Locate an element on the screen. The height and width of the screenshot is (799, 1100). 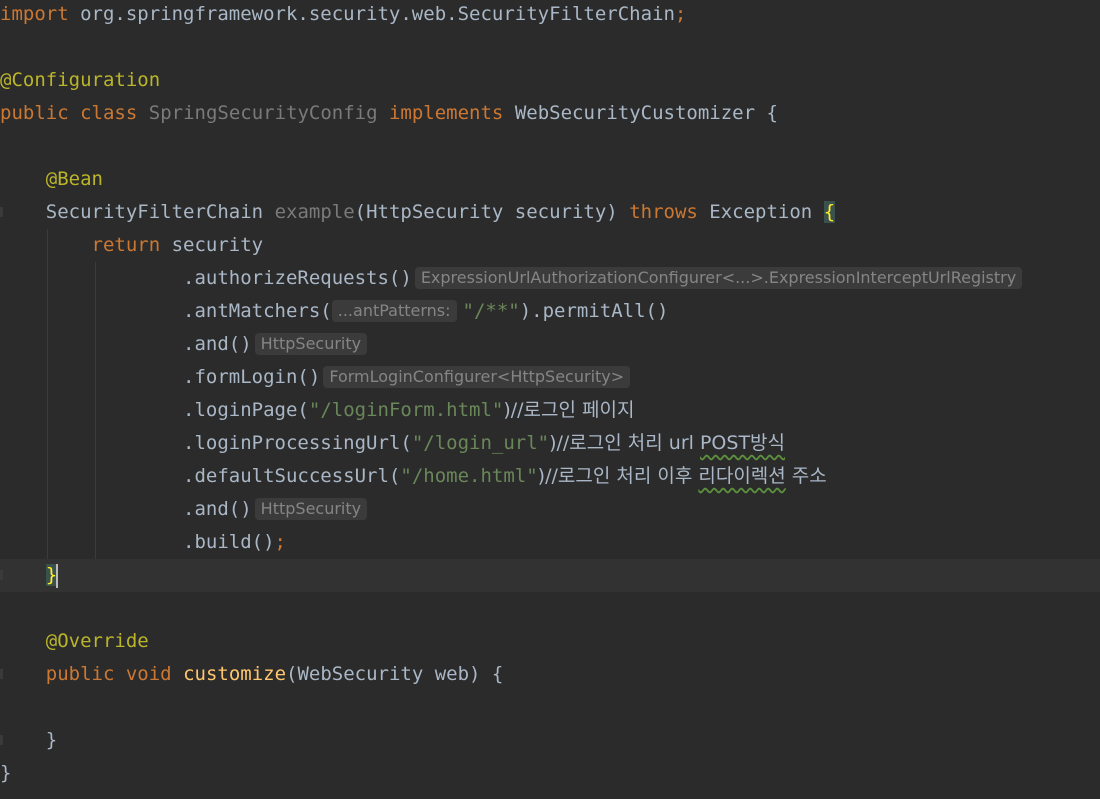
type-hint-form-login: FormLoginConfigurer<HttpSecurity> is located at coordinates (477, 377).